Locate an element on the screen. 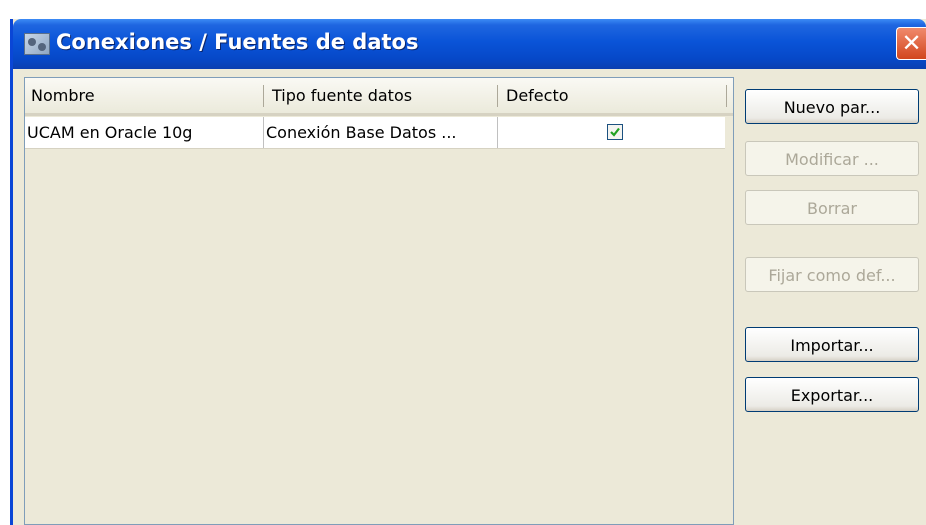  table-header: Nombre Tipo fuente datos Defecto is located at coordinates (379, 97).